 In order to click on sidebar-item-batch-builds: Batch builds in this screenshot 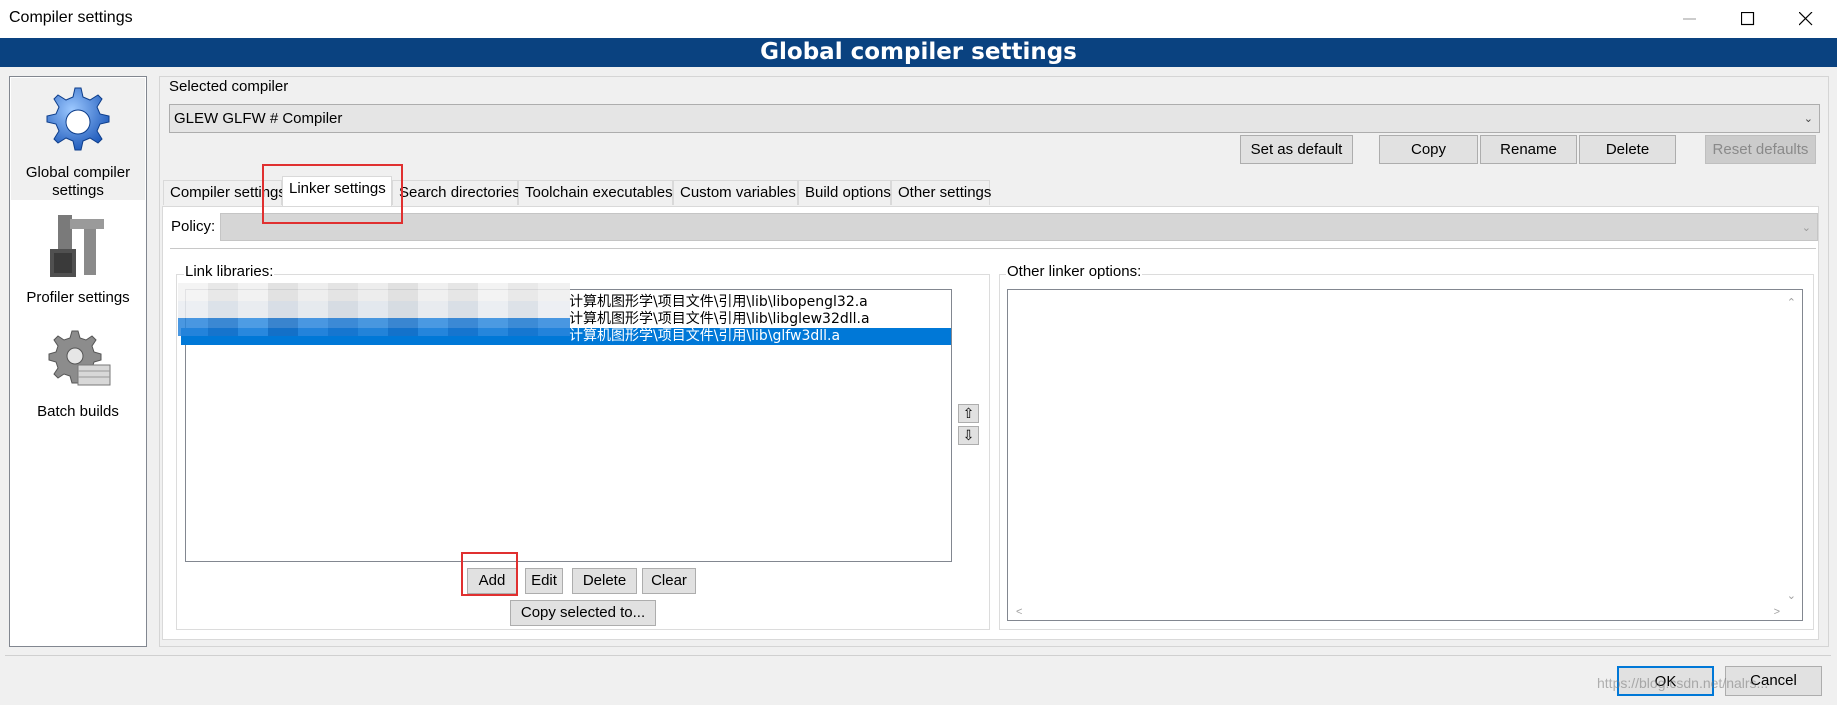, I will do `click(78, 372)`.